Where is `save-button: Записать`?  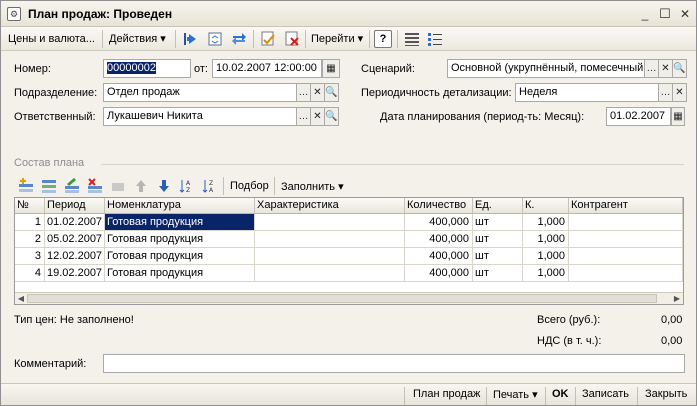 save-button: Записать is located at coordinates (605, 394).